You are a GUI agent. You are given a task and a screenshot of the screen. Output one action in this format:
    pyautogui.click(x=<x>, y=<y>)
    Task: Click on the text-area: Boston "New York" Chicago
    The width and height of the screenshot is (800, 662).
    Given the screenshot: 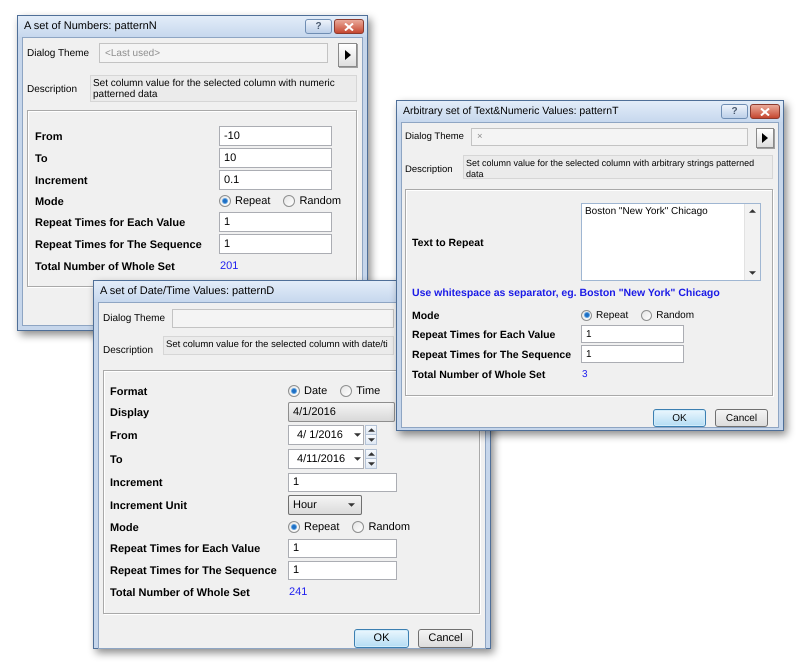 What is the action you would take?
    pyautogui.click(x=671, y=242)
    